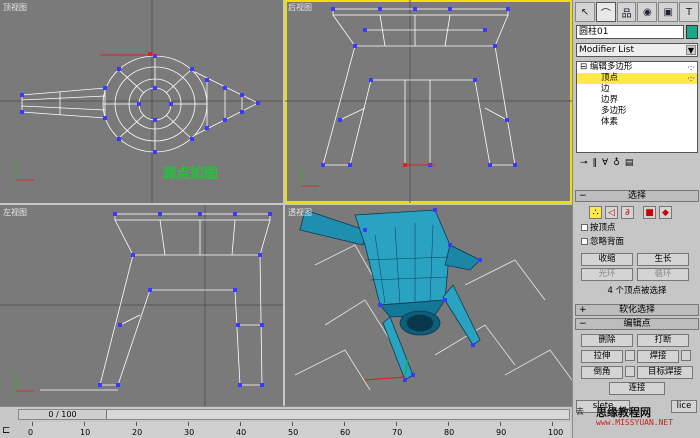 The image size is (700, 438). What do you see at coordinates (663, 259) in the screenshot?
I see `grow-button: 生长` at bounding box center [663, 259].